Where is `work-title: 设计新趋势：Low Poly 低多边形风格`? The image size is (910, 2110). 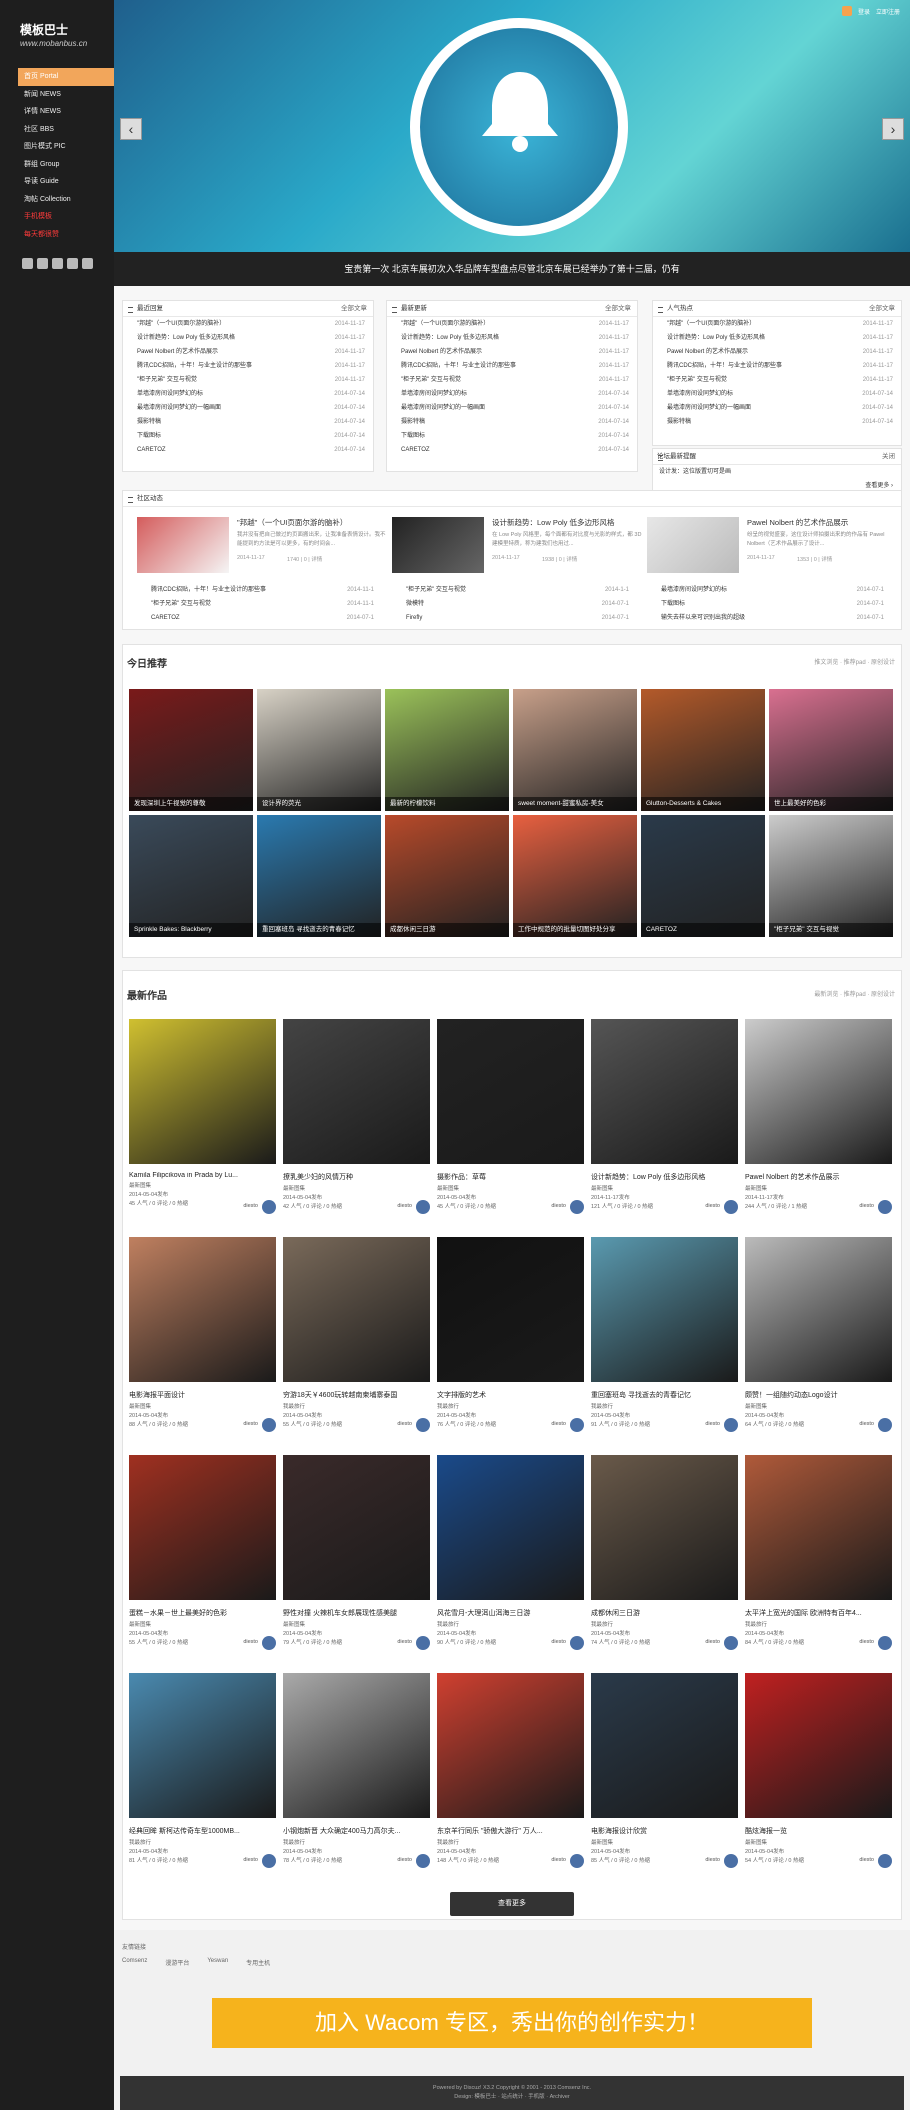
work-title: 设计新趋势：Low Poly 低多边形风格 is located at coordinates (664, 1177).